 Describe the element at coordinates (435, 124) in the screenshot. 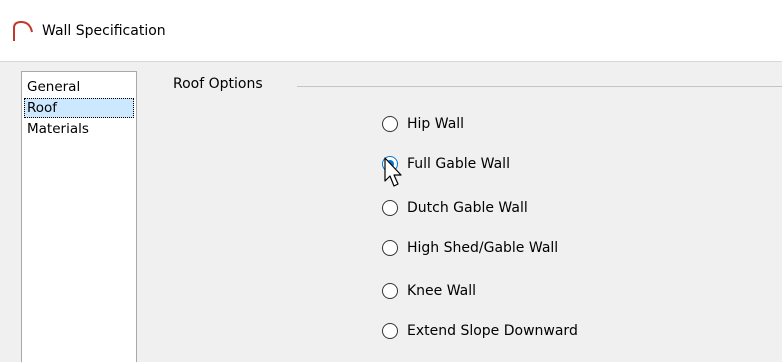

I see `radio-label: Hip Wall` at that location.